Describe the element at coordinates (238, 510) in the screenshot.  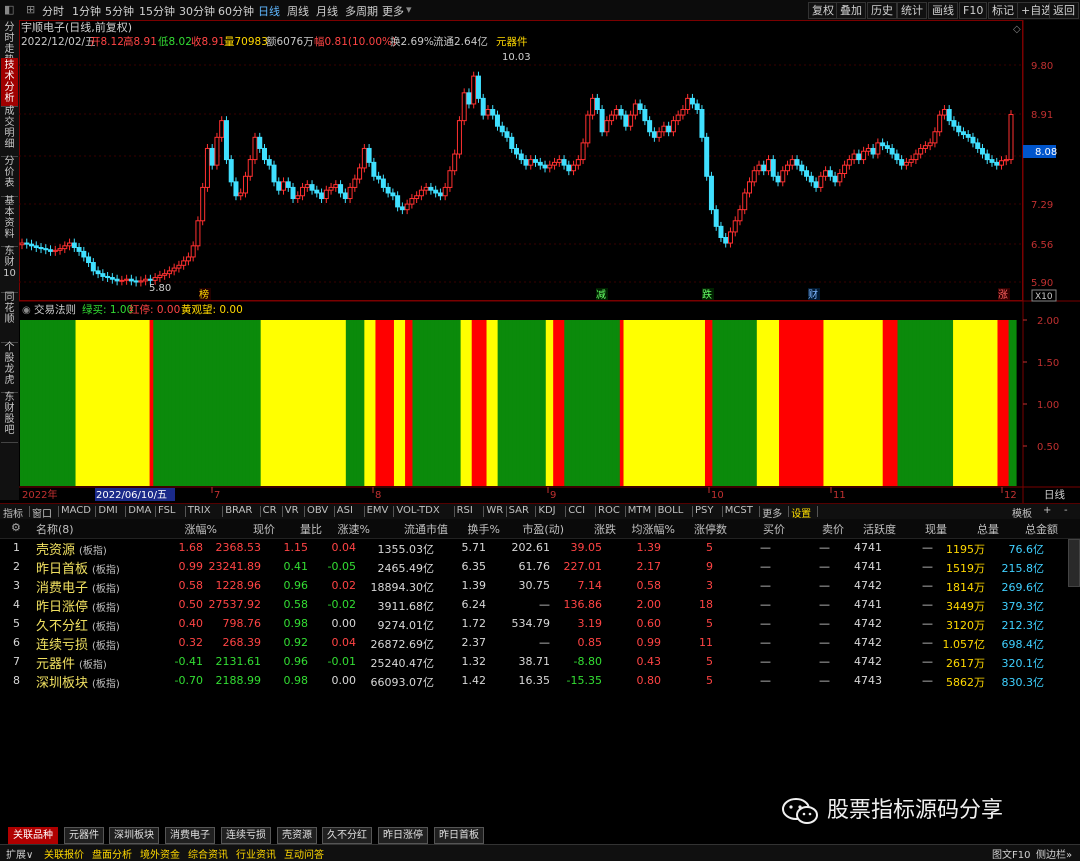
I see `indicator-tab-7: BRAR` at that location.